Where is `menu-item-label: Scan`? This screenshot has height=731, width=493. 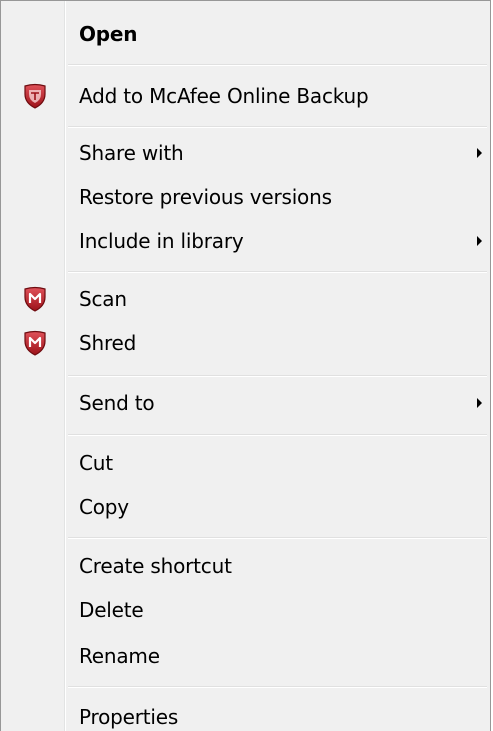
menu-item-label: Scan is located at coordinates (103, 299).